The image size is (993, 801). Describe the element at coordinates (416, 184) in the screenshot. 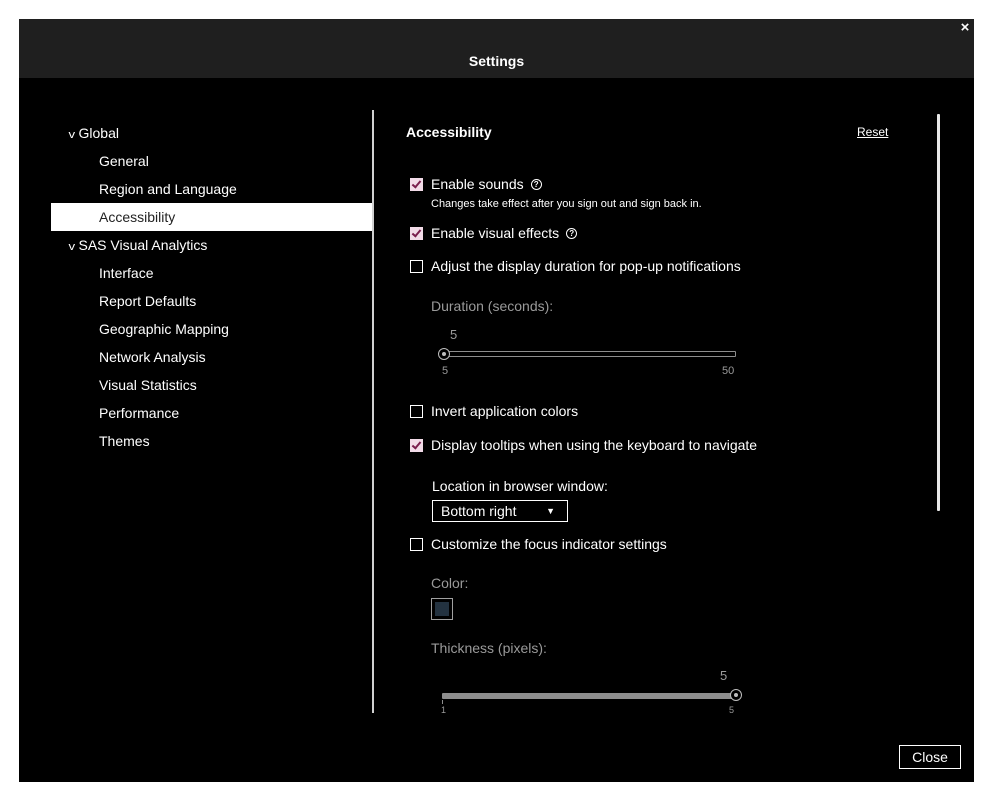

I see `enable-sounds-checkbox` at that location.